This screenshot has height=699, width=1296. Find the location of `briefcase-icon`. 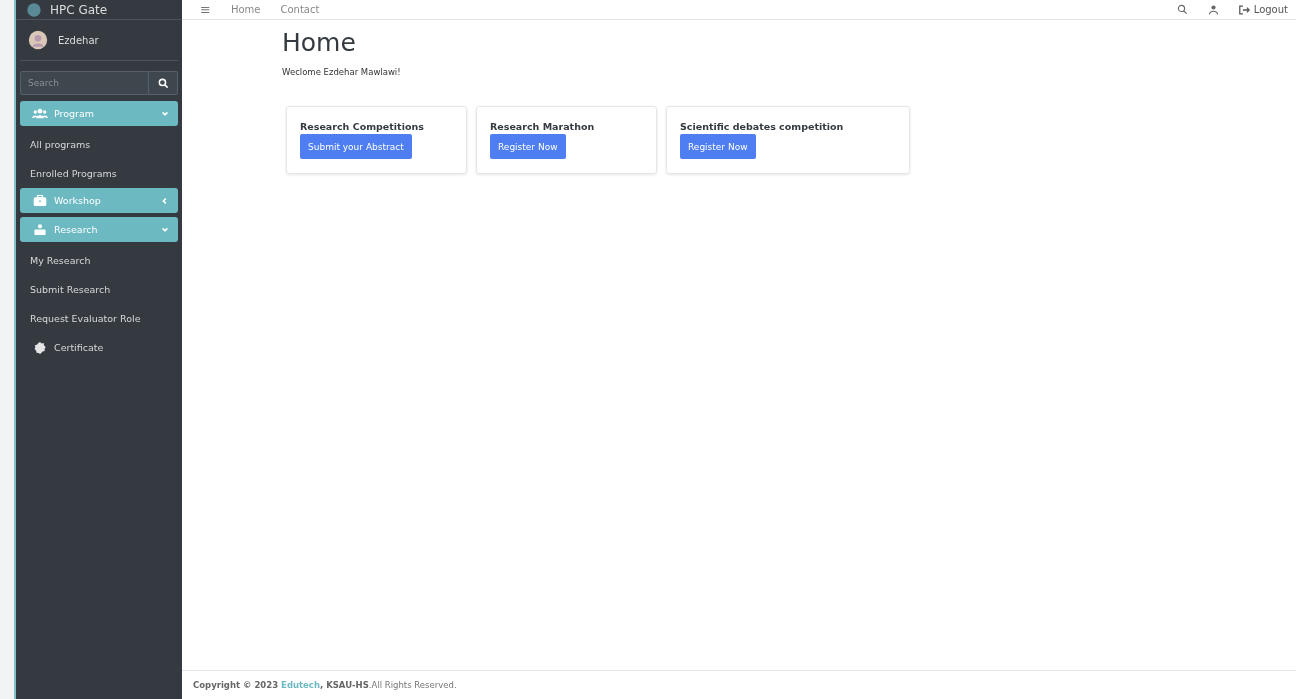

briefcase-icon is located at coordinates (40, 200).